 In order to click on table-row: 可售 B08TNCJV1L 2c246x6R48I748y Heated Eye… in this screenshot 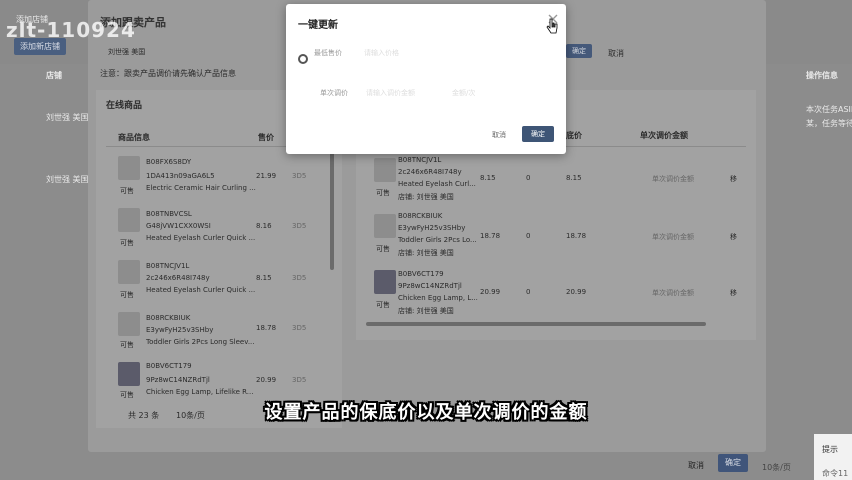, I will do `click(556, 179)`.